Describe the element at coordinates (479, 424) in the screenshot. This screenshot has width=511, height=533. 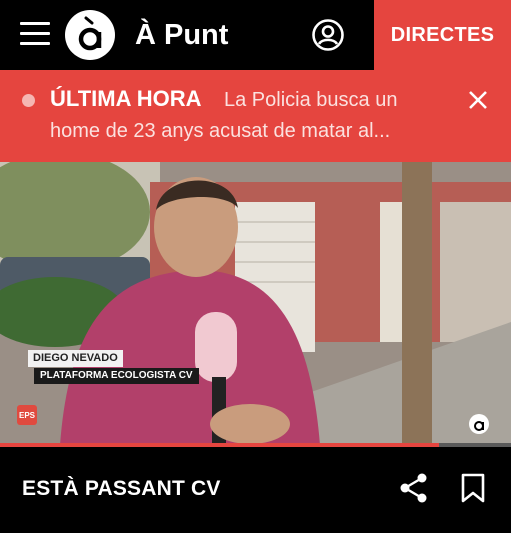
I see `broadcaster-logo-icon` at that location.